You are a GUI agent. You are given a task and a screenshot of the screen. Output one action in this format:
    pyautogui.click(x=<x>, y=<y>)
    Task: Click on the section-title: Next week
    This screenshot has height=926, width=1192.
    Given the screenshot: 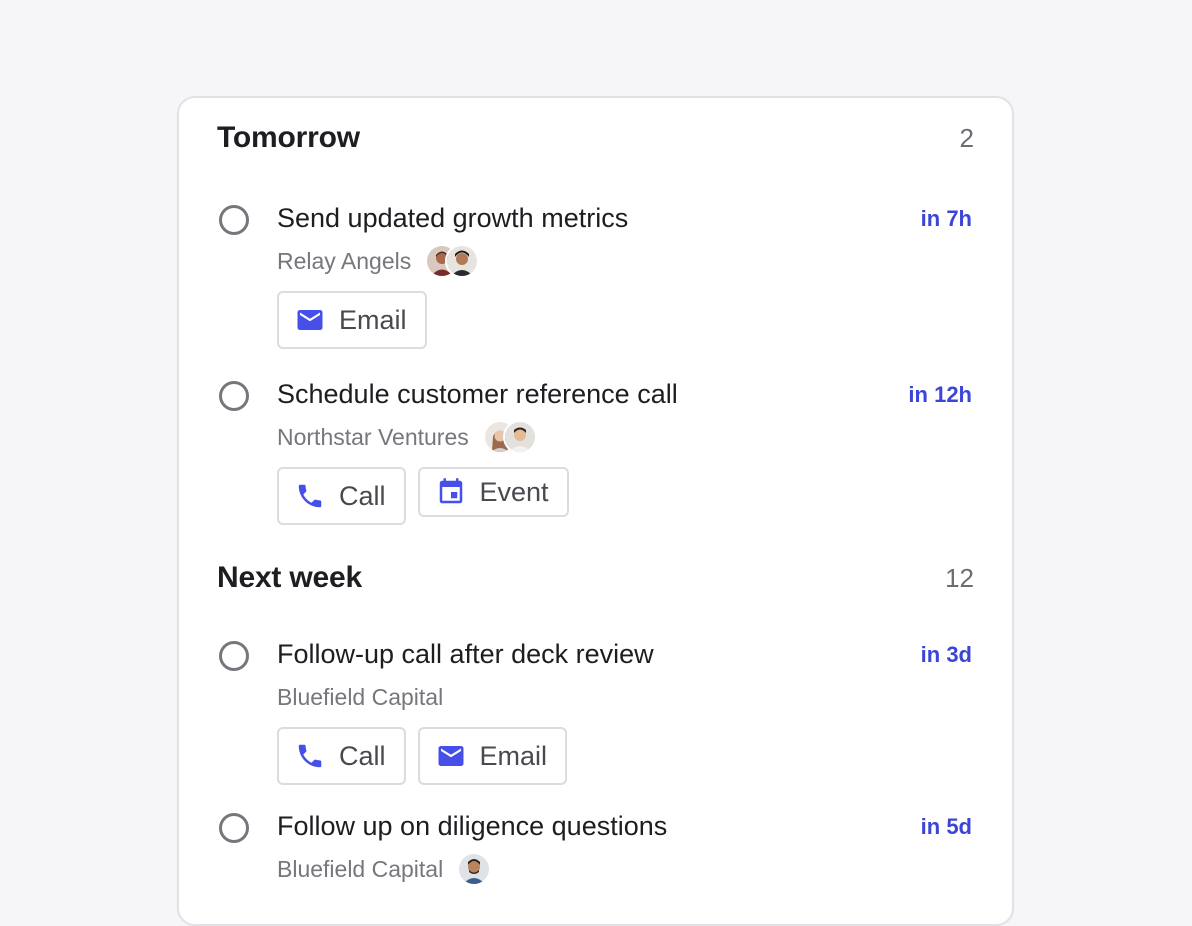 What is the action you would take?
    pyautogui.click(x=289, y=577)
    